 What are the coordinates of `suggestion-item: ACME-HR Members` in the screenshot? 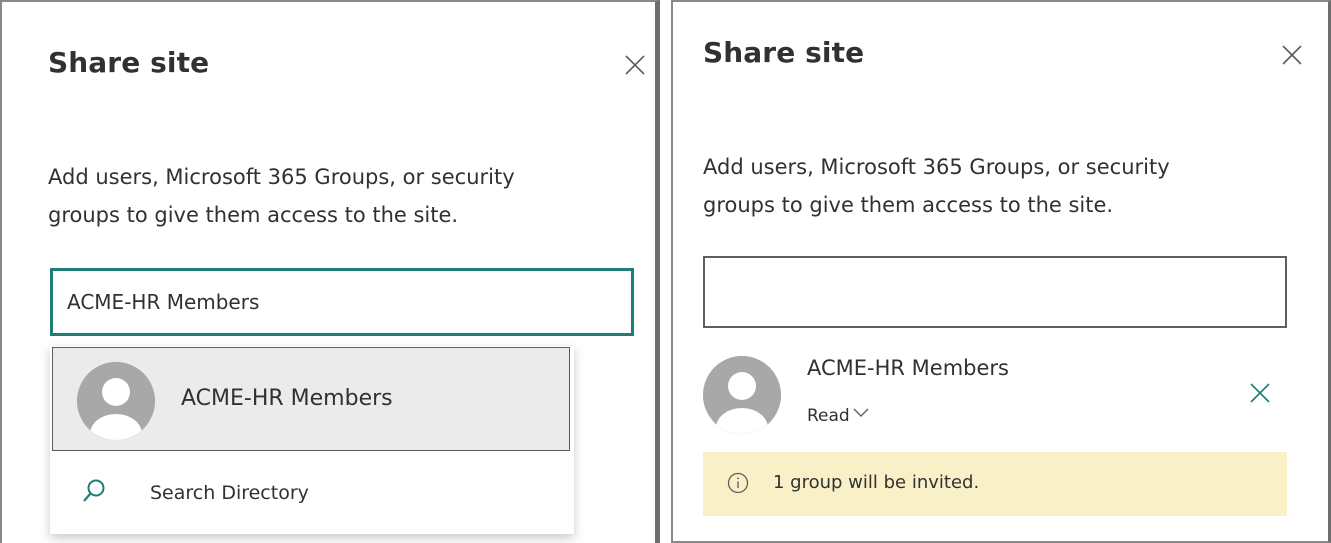 It's located at (311, 399).